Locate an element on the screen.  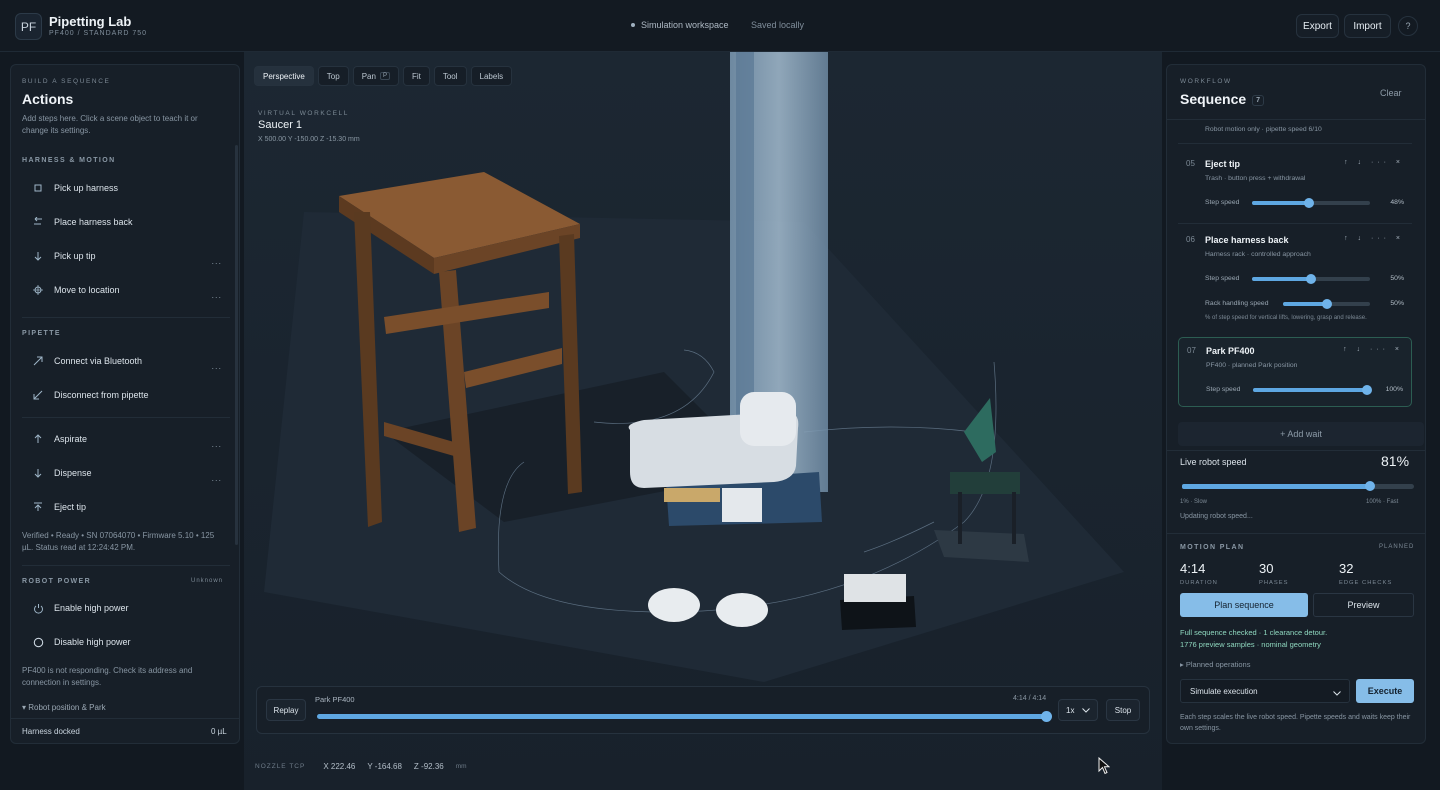
app-logo: PF is located at coordinates (28, 26).